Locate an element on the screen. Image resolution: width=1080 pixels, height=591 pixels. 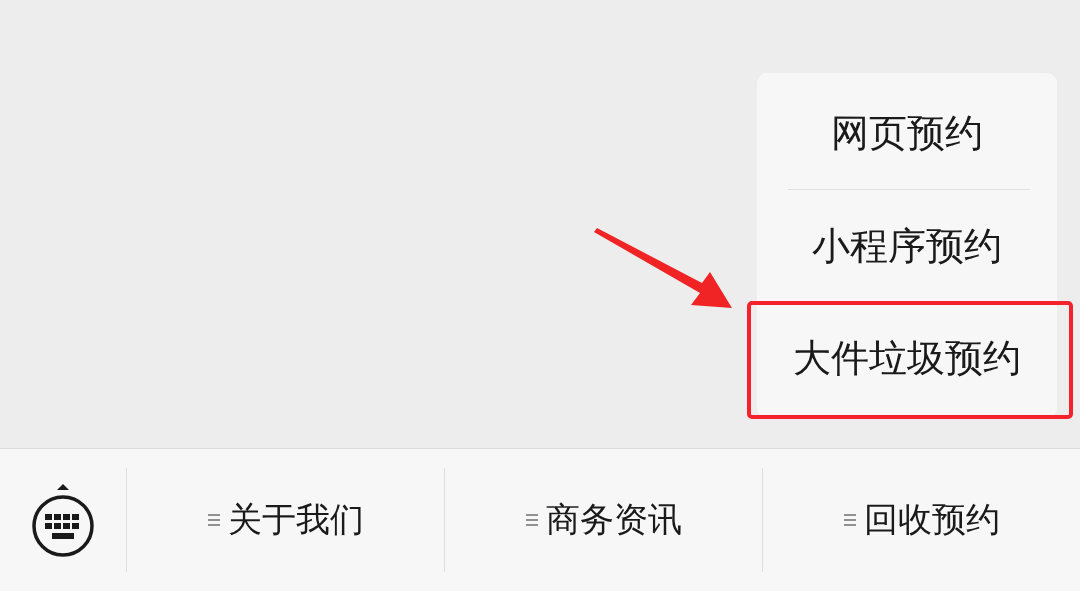
menu-tab: 商务资讯 is located at coordinates (613, 520).